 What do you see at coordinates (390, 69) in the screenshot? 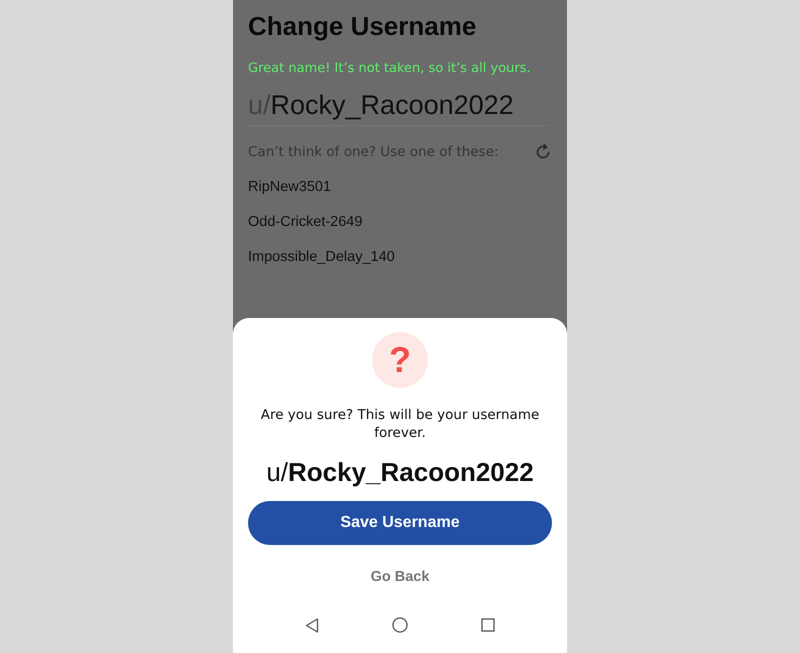
I see `availability-message: Great name! It’s not taken, so it’s all yours.` at bounding box center [390, 69].